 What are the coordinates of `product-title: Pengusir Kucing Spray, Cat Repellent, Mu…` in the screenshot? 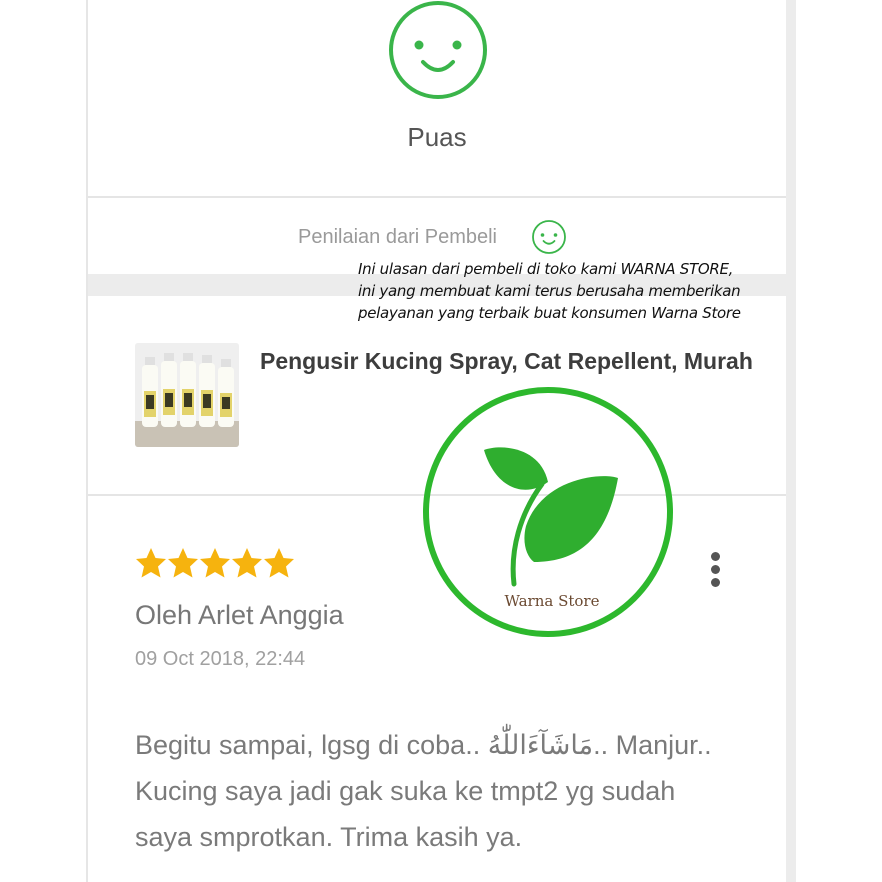 It's located at (506, 361).